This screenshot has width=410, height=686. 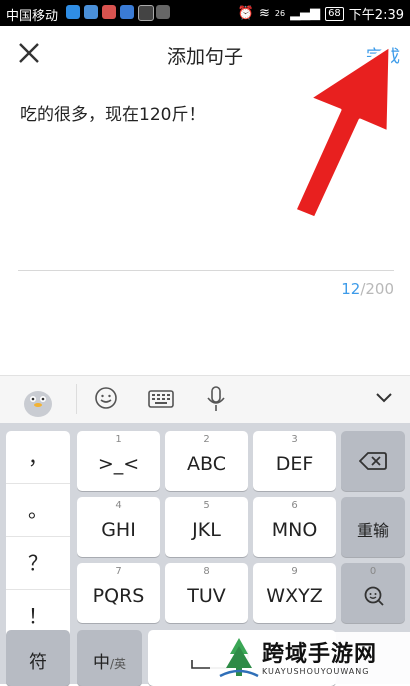 What do you see at coordinates (206, 571) in the screenshot?
I see `key-number: 8` at bounding box center [206, 571].